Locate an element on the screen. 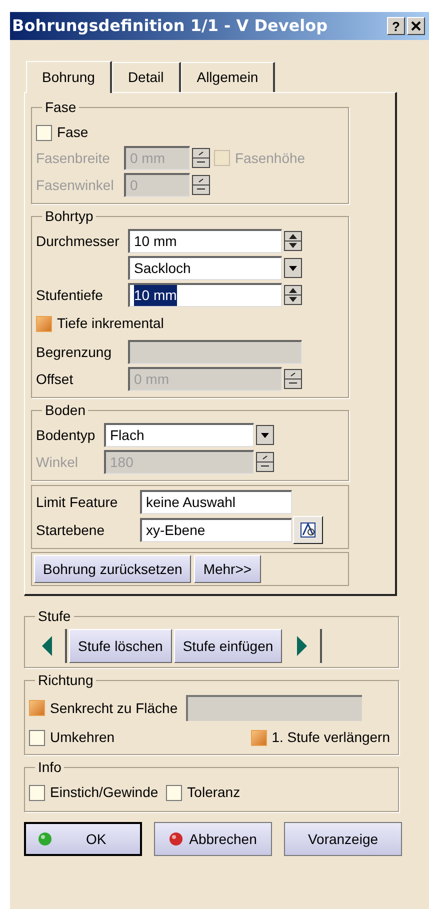 This screenshot has height=909, width=429. checkbox-label: Senkrecht zu Fläche is located at coordinates (114, 708).